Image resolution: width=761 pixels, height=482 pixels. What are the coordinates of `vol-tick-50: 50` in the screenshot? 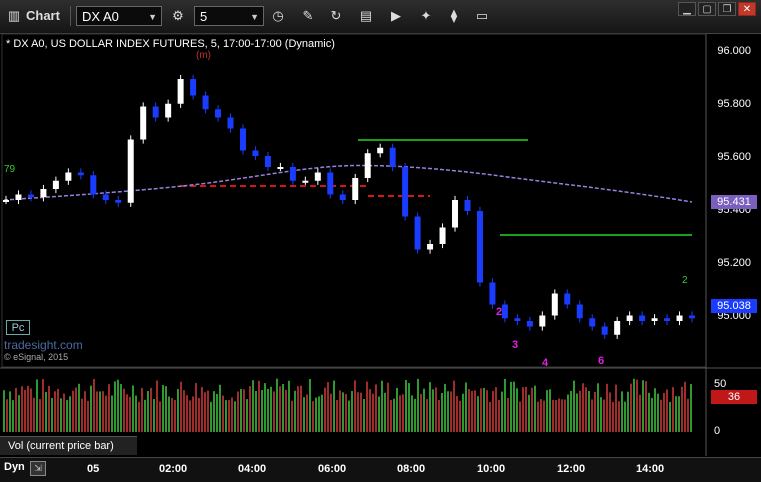 It's located at (720, 384).